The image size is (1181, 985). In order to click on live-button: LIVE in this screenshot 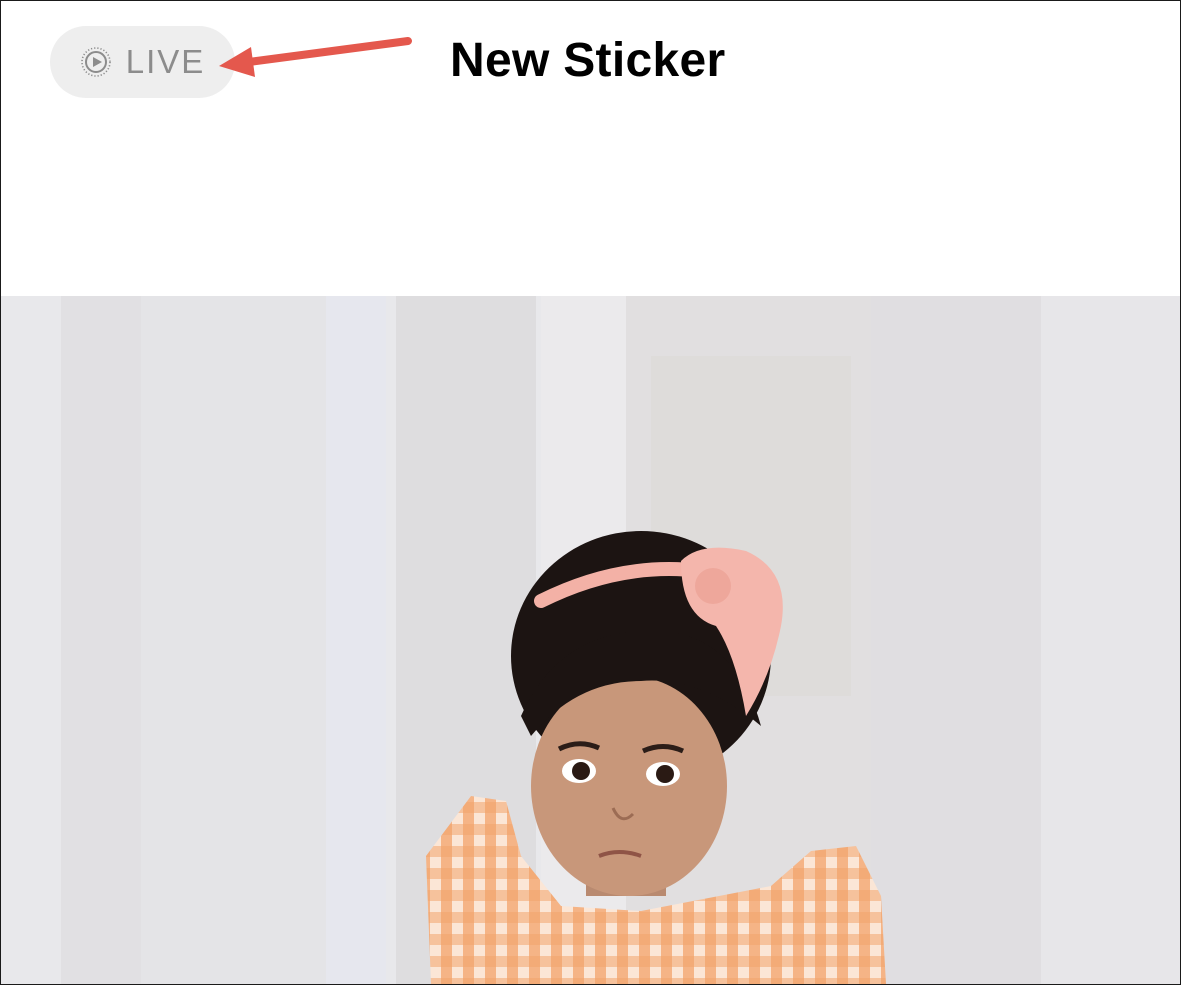, I will do `click(142, 62)`.